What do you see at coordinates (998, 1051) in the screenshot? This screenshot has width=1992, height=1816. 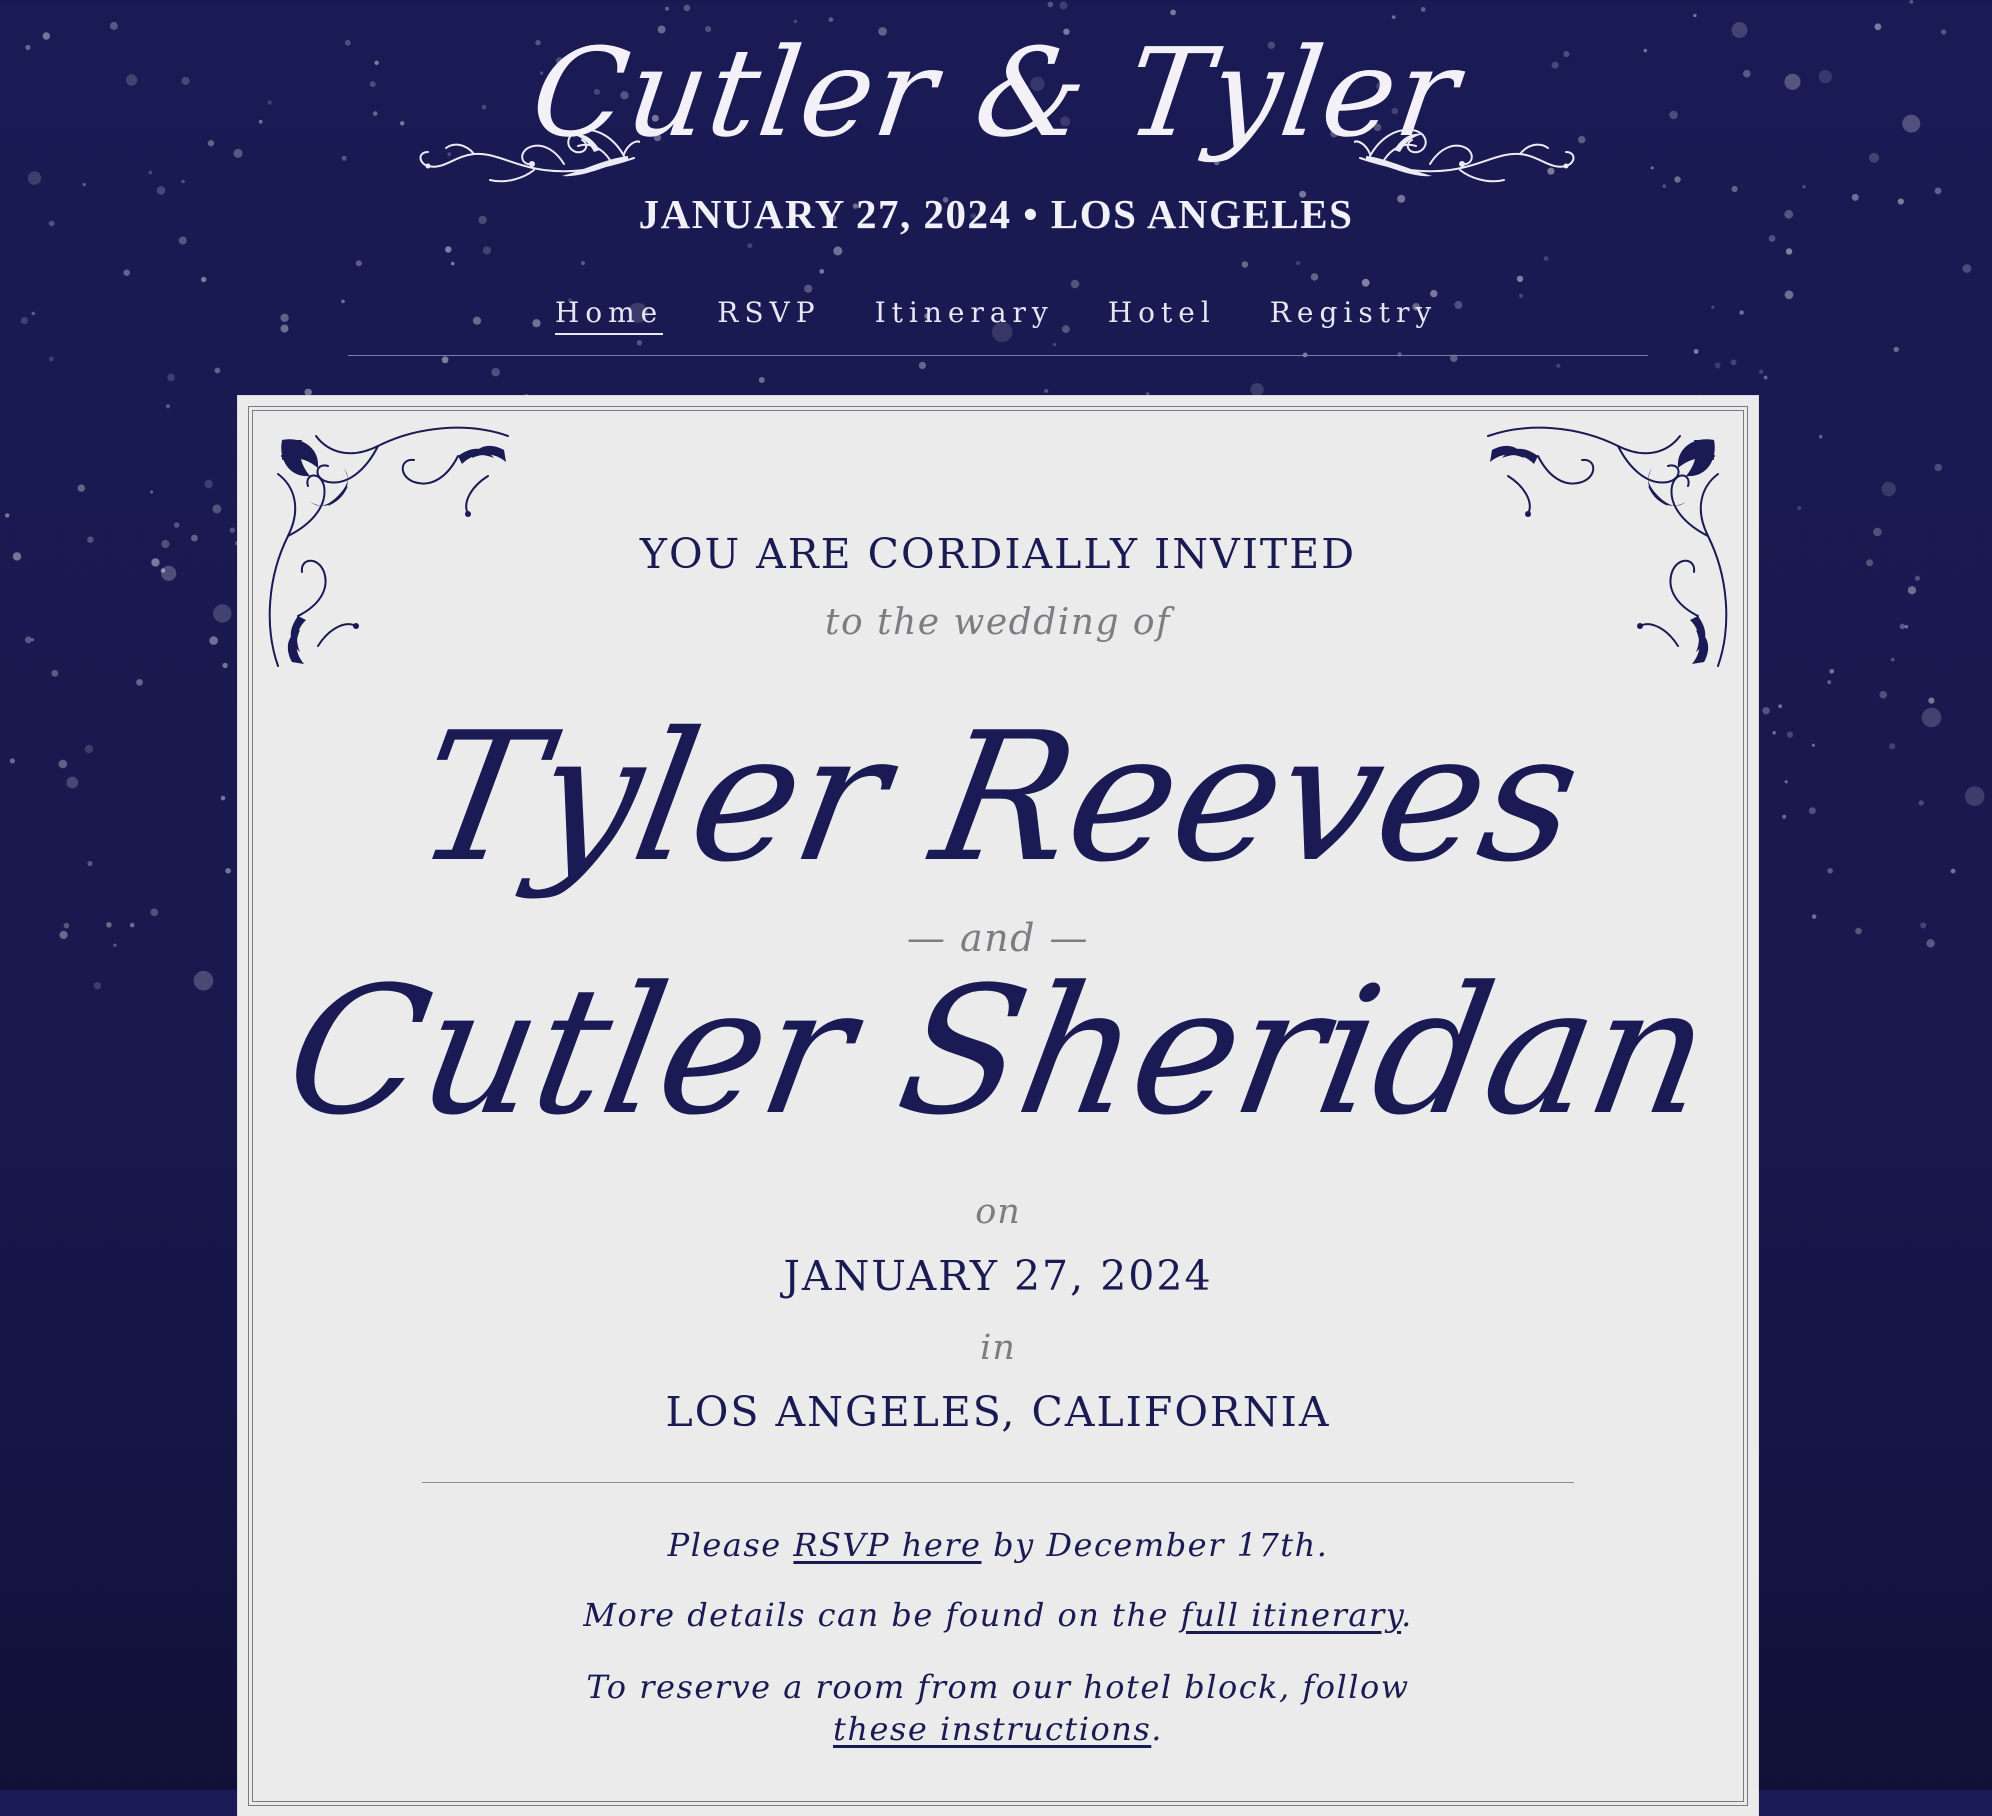 I see `partner-name-two: Cutler Sheridan` at bounding box center [998, 1051].